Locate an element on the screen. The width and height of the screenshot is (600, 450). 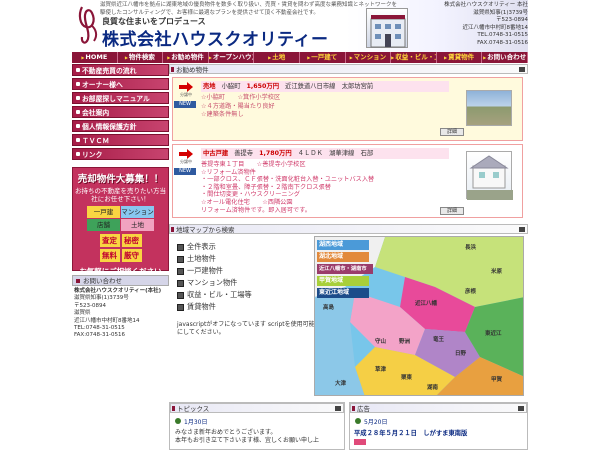
area-label: 大津 is located at coordinates (340, 383).